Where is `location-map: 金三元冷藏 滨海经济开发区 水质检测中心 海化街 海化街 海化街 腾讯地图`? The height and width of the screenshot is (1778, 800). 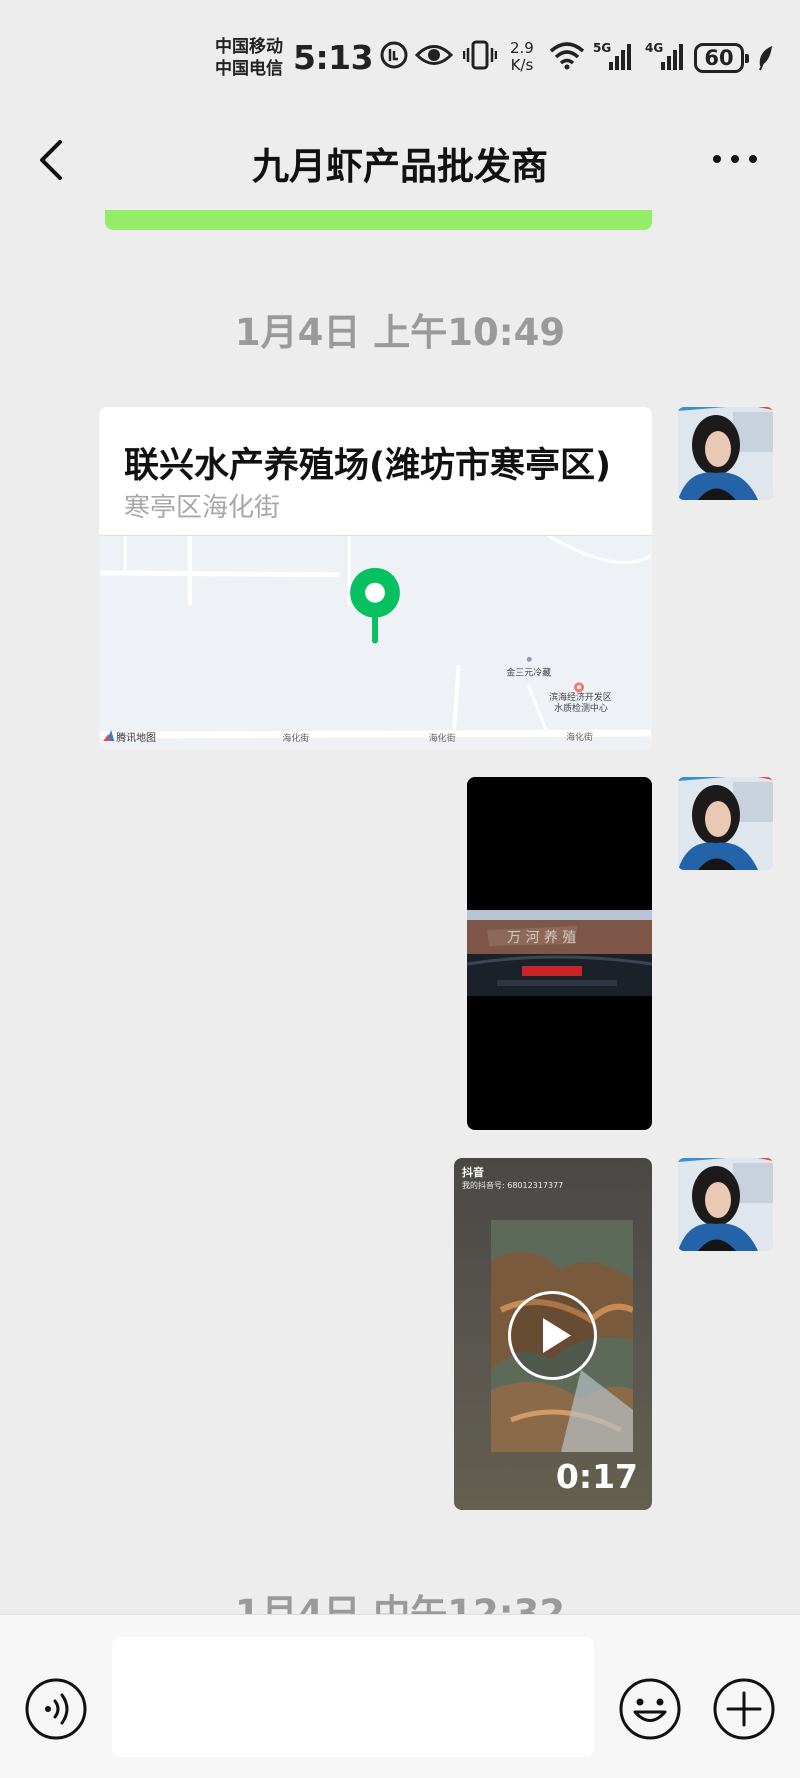 location-map: 金三元冷藏 滨海经济开发区 水质检测中心 海化街 海化街 海化街 腾讯地图 is located at coordinates (375, 642).